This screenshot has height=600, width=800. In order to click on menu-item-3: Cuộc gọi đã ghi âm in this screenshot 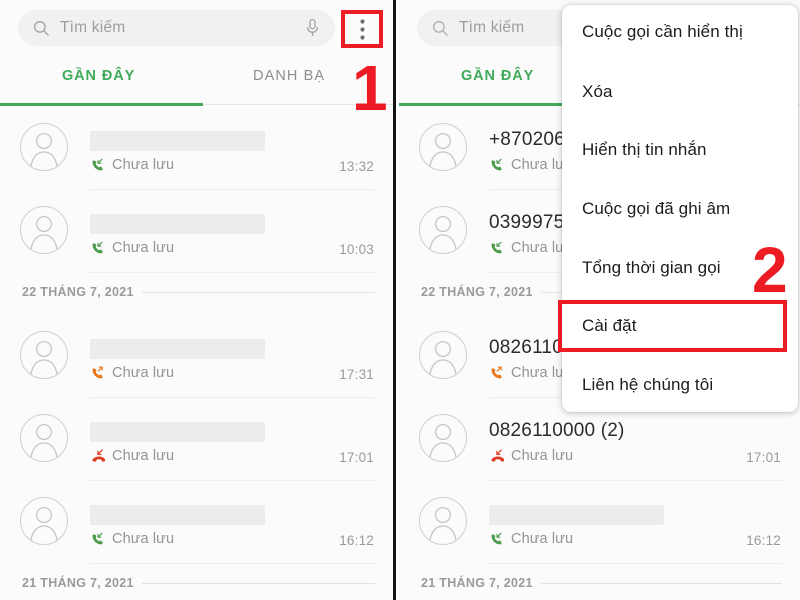, I will do `click(685, 209)`.